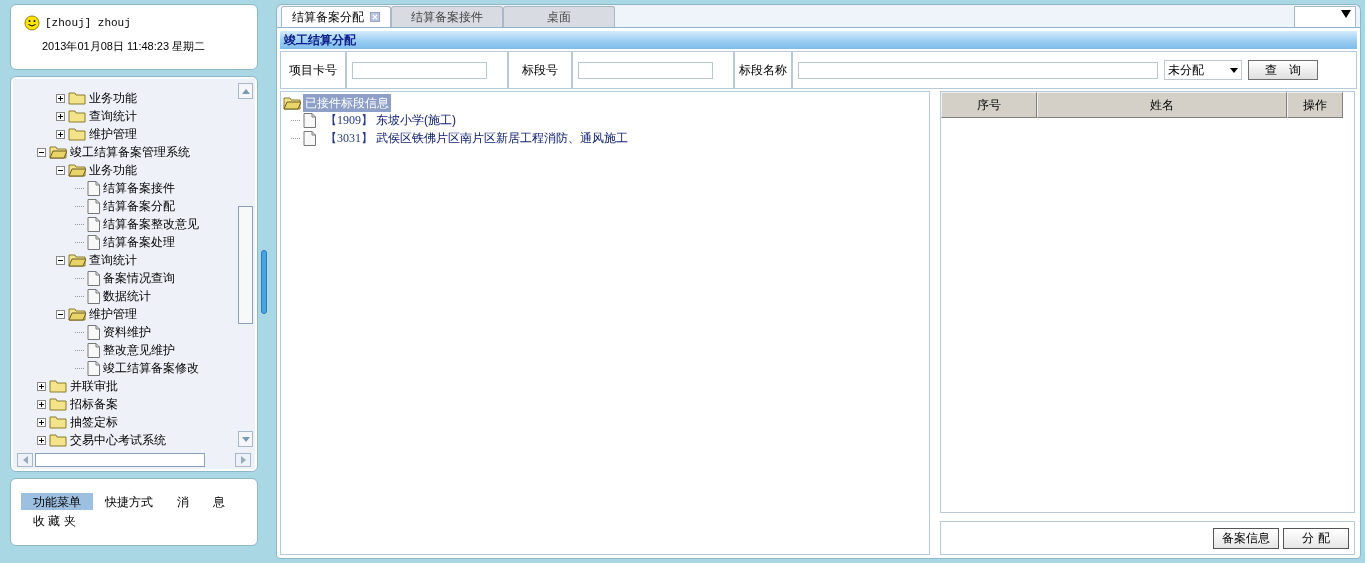 This screenshot has width=1365, height=563. What do you see at coordinates (94, 404) in the screenshot?
I see `menu-item: 招标备案` at bounding box center [94, 404].